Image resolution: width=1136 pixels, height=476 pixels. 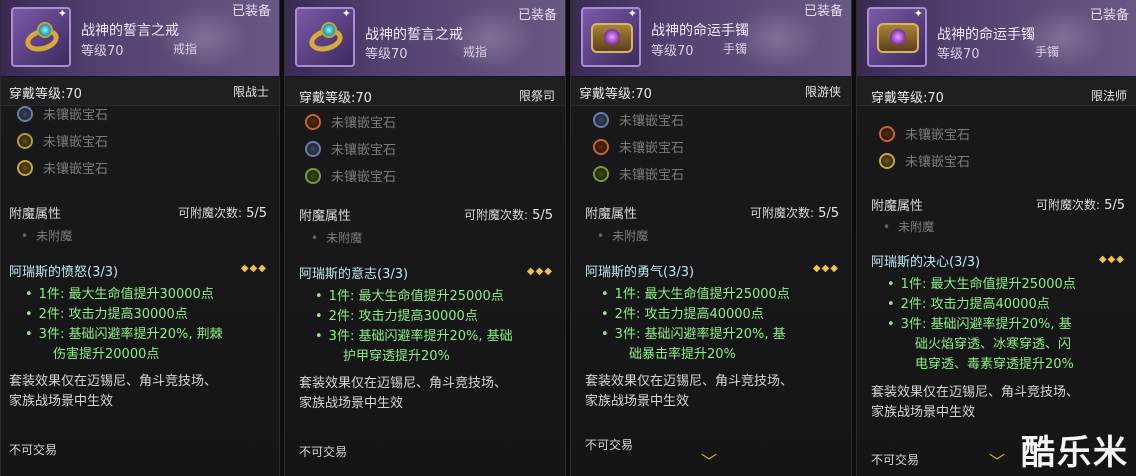 What do you see at coordinates (926, 262) in the screenshot?
I see `set-title: 阿瑞斯的决心(3/3)` at bounding box center [926, 262].